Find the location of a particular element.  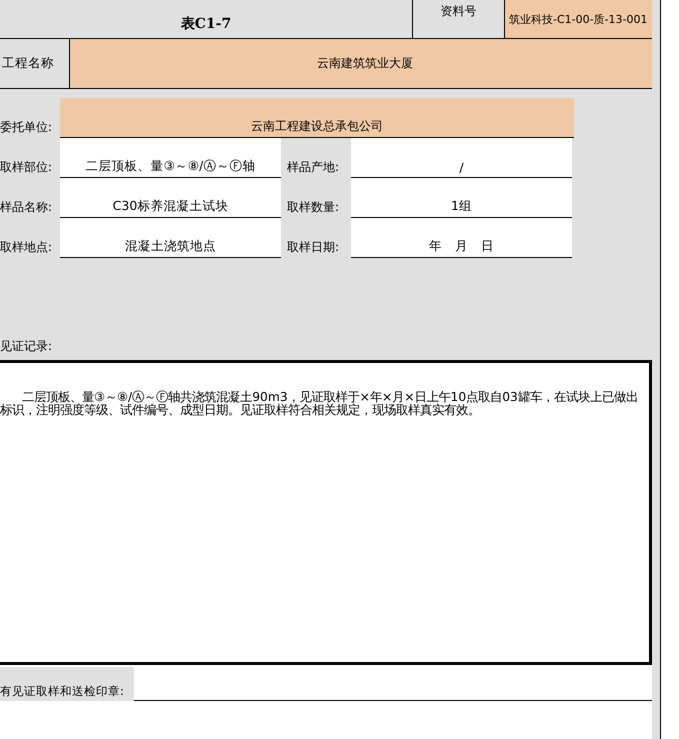

field-label: 取样部位: is located at coordinates (27, 167).